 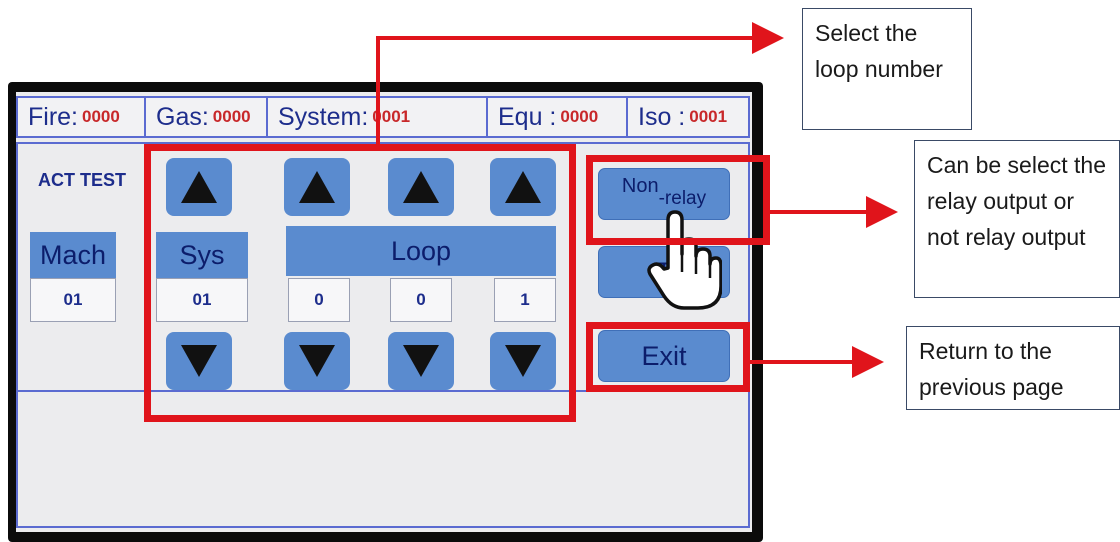 What do you see at coordinates (1013, 368) in the screenshot?
I see `exit-annotation-note: Return to the previous page` at bounding box center [1013, 368].